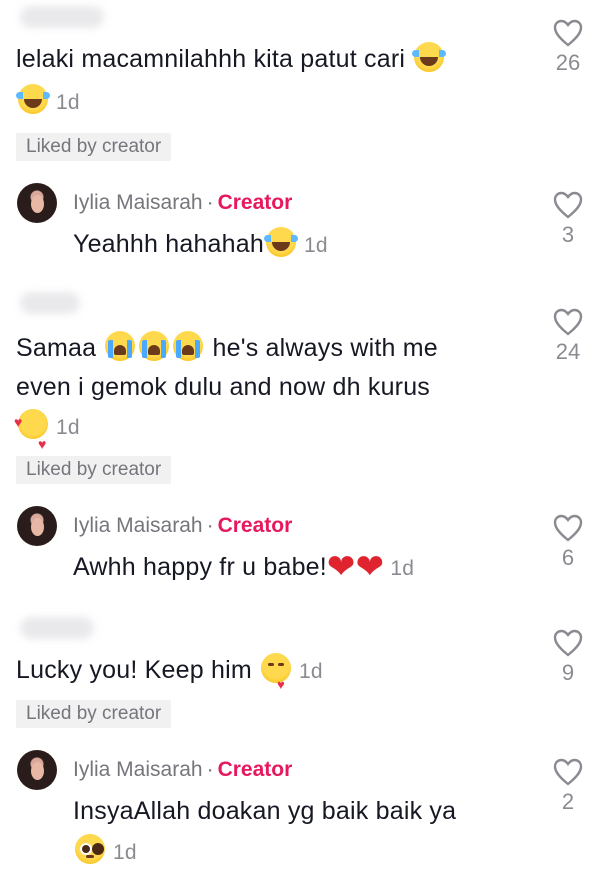 Image resolution: width=616 pixels, height=877 pixels. Describe the element at coordinates (265, 811) in the screenshot. I see `comment-text: InsyaAllah doakan yg baik baik ya` at that location.